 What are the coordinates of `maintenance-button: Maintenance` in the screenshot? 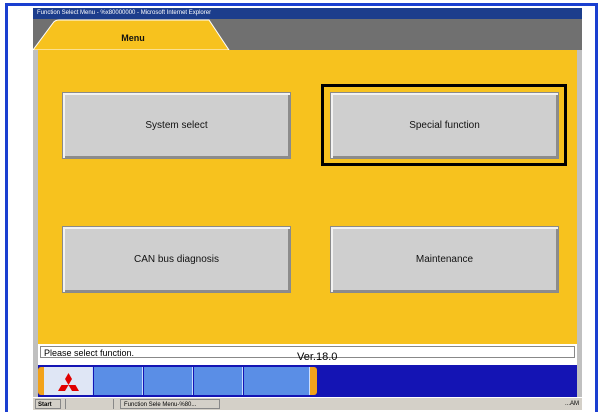 It's located at (444, 259).